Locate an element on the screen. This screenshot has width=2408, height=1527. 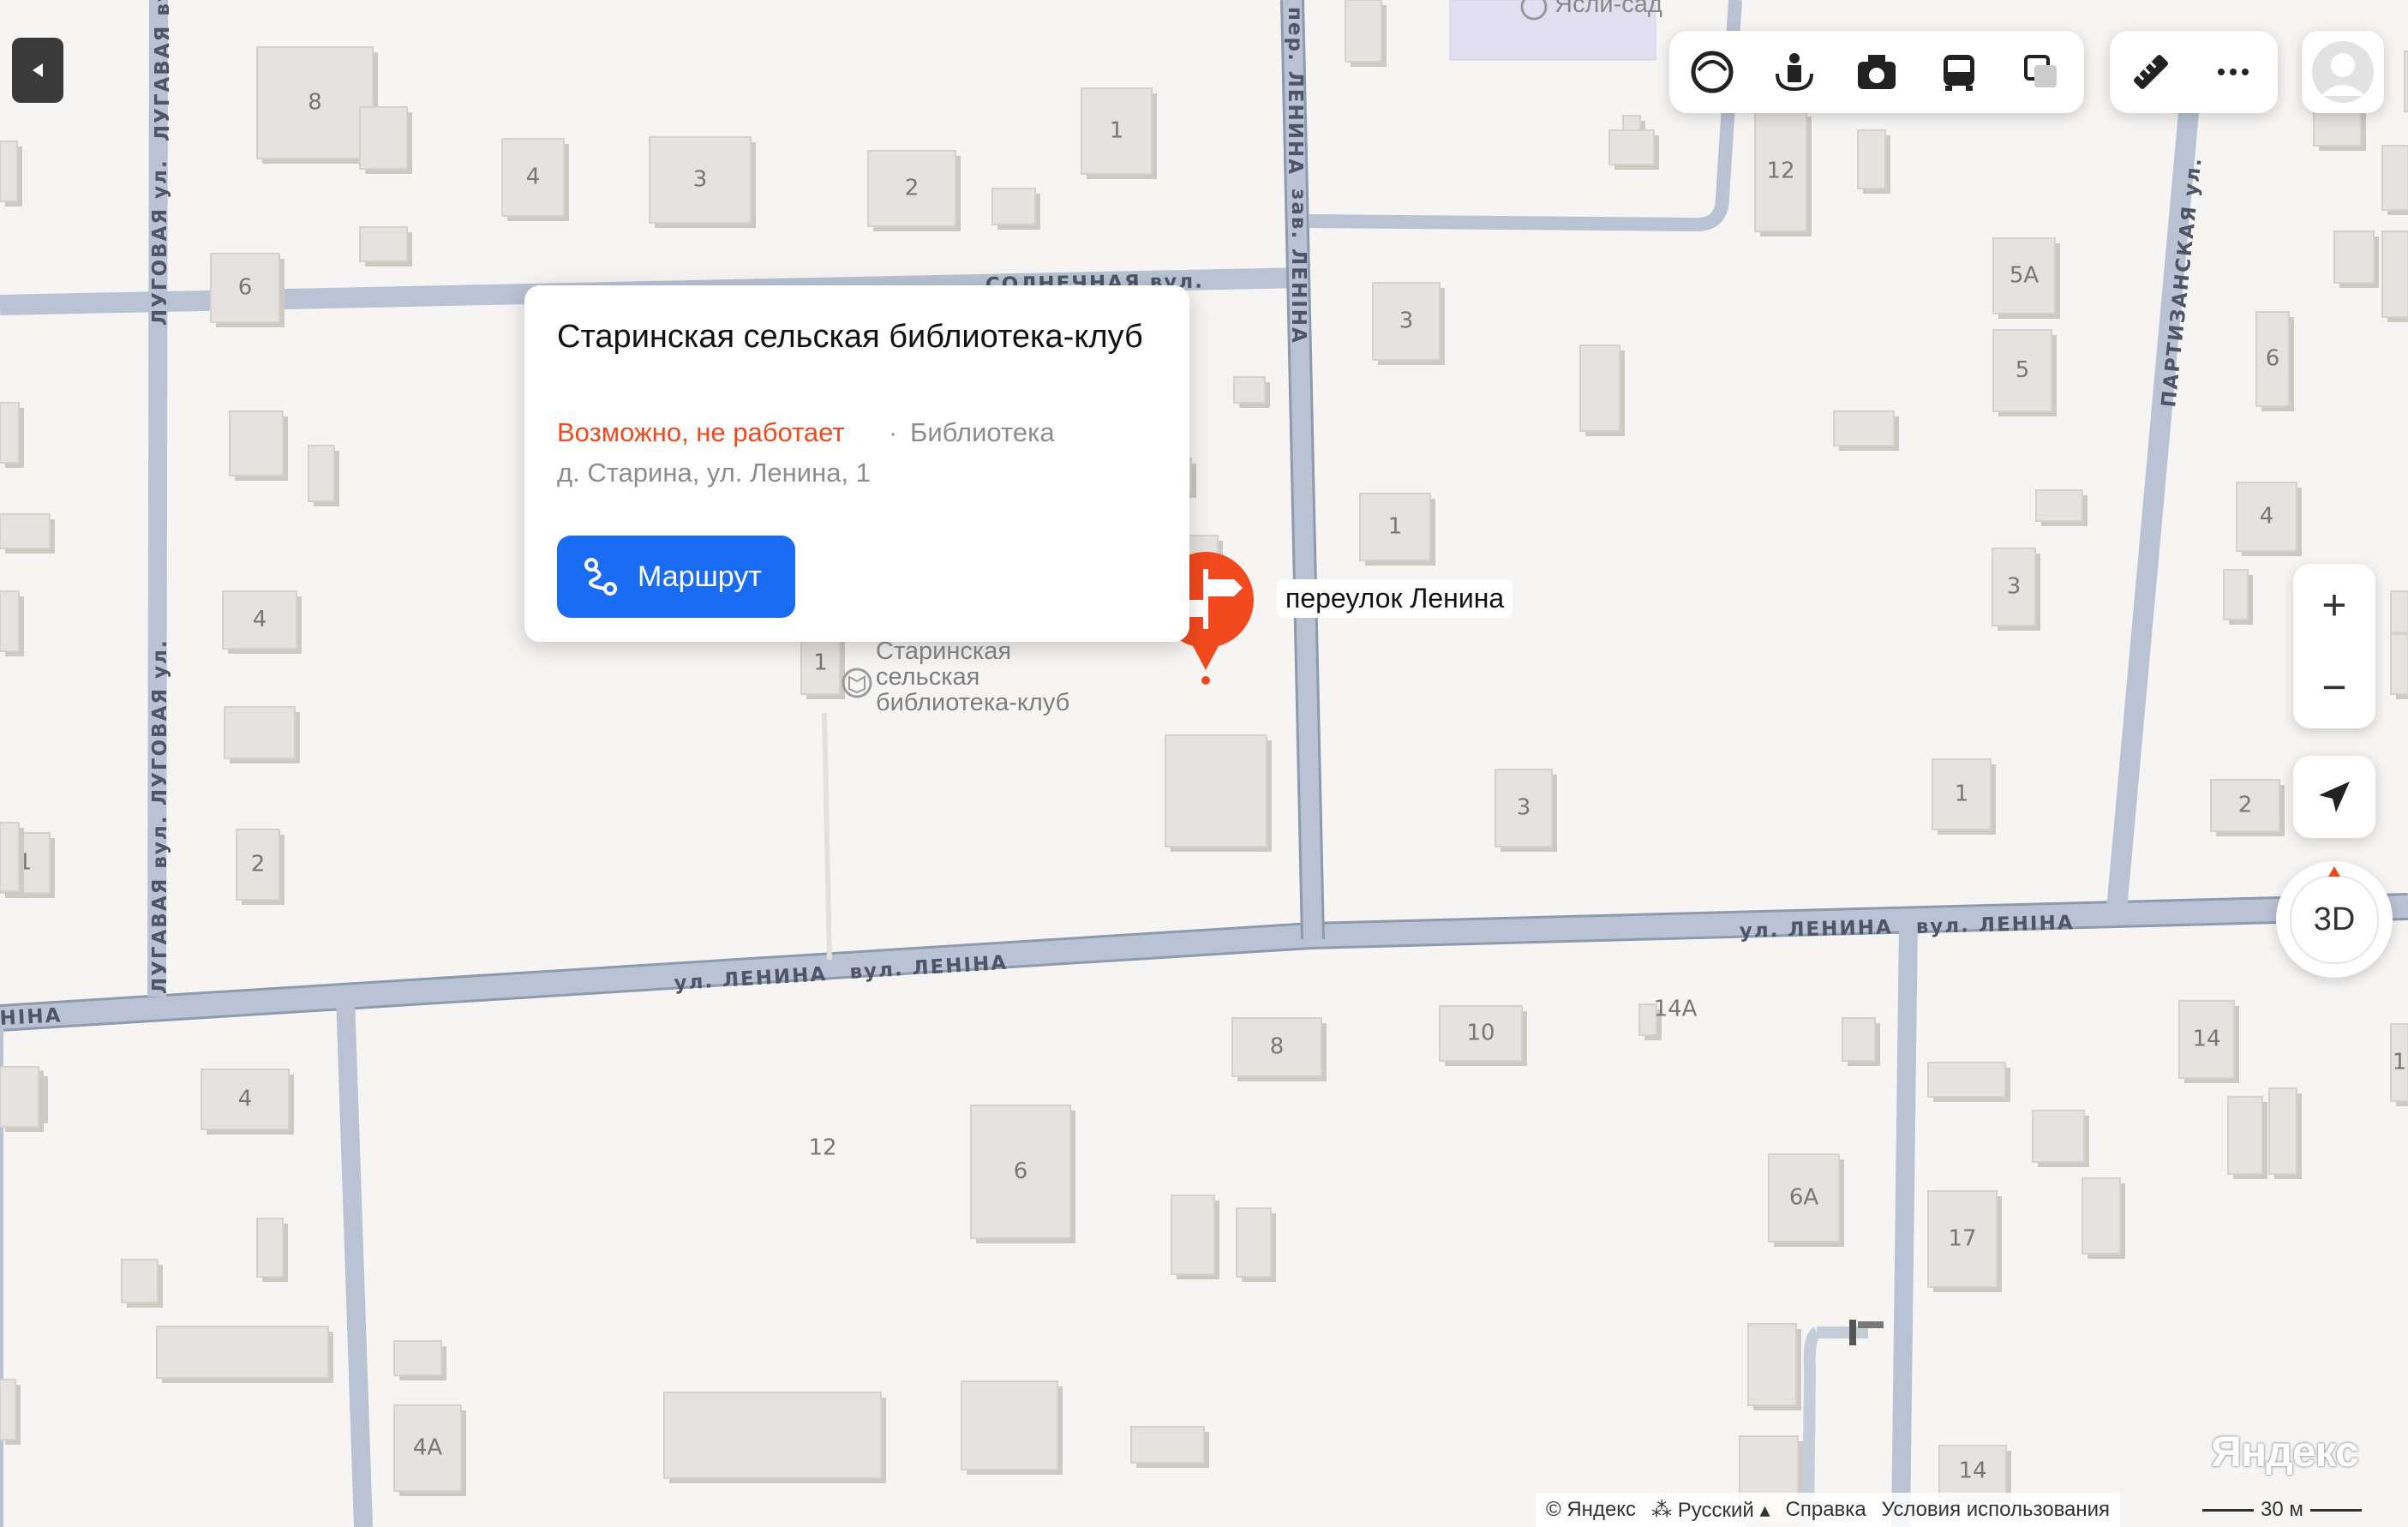
photo-button is located at coordinates (1876, 72).